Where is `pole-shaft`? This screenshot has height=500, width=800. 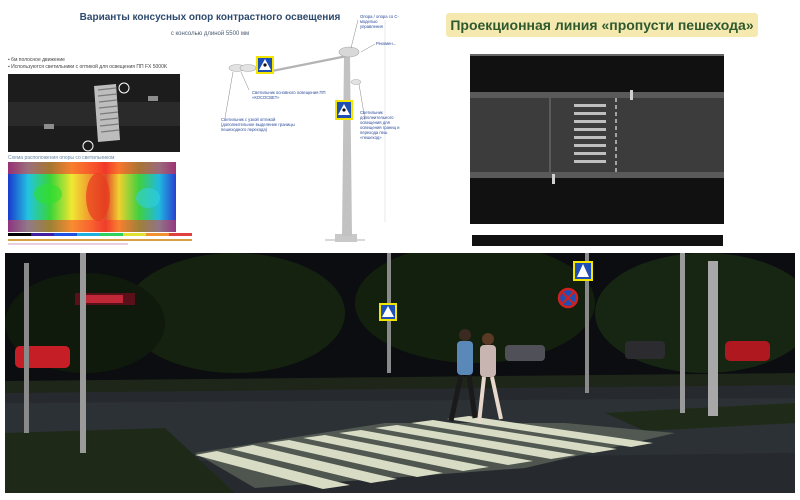
pole-shaft is located at coordinates (347, 145).